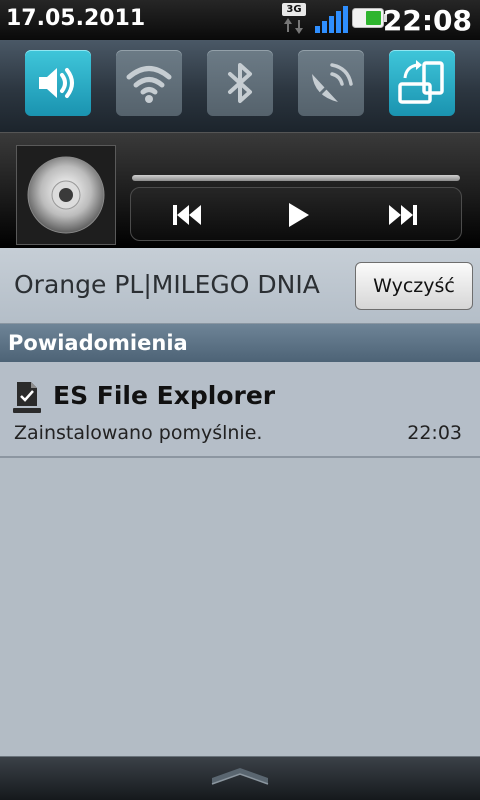 Image resolution: width=480 pixels, height=800 pixels. I want to click on next-icon, so click(403, 215).